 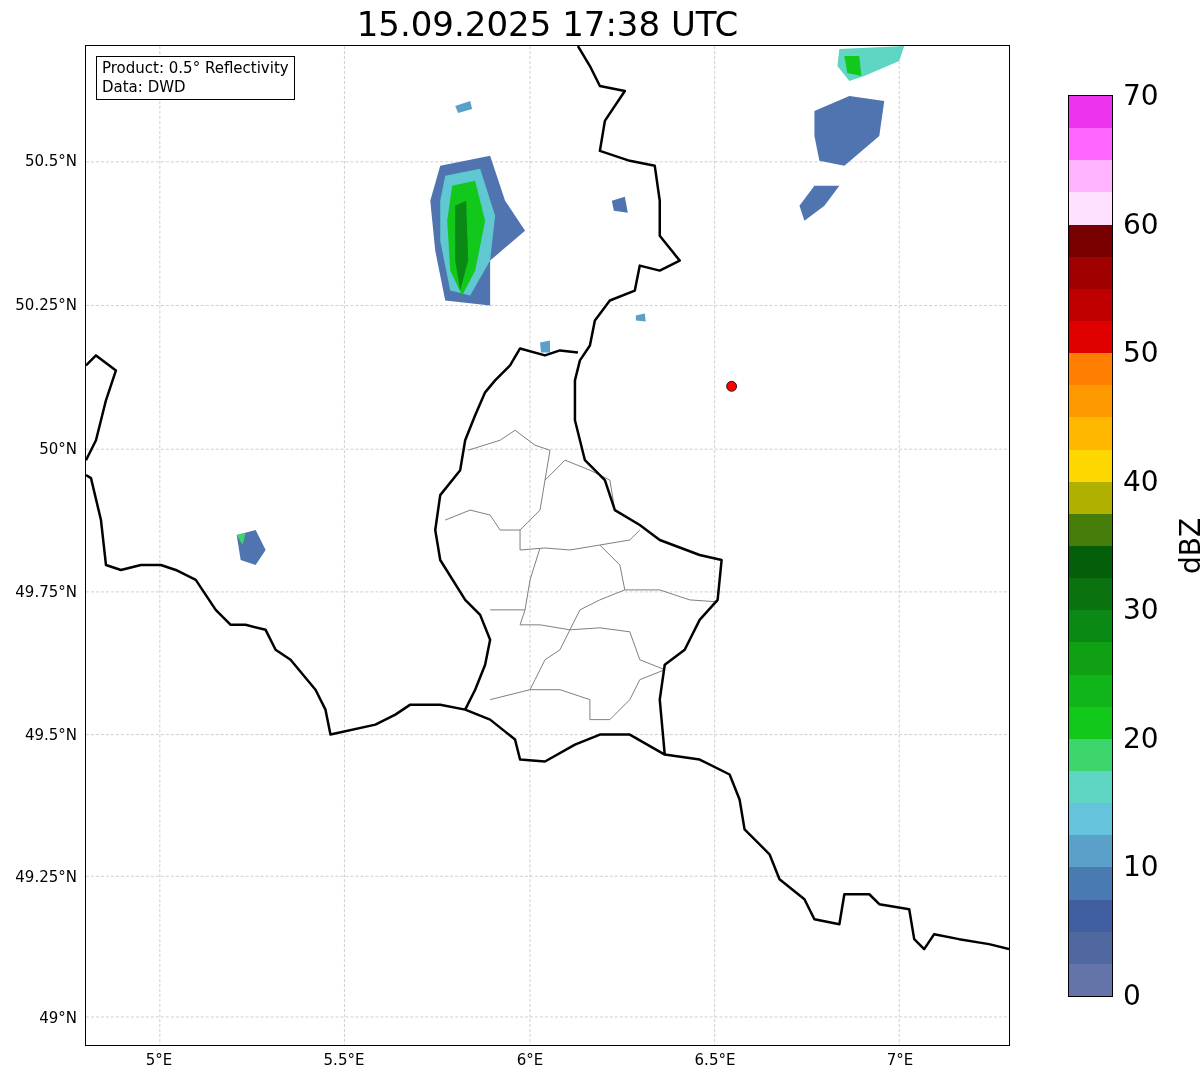 What do you see at coordinates (50, 735) in the screenshot?
I see `latitude-label: 49.5°N` at bounding box center [50, 735].